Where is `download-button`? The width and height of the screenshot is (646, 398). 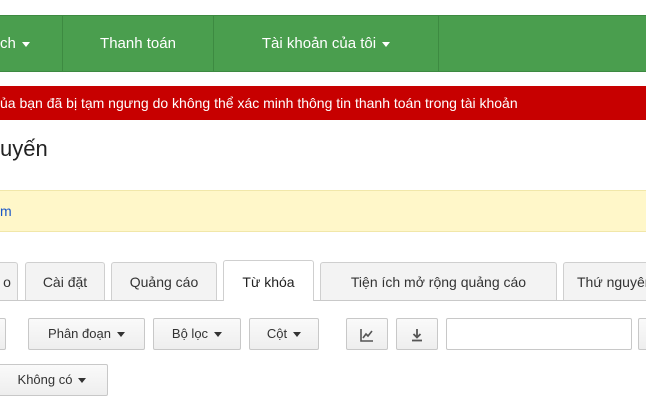
download-button is located at coordinates (417, 334).